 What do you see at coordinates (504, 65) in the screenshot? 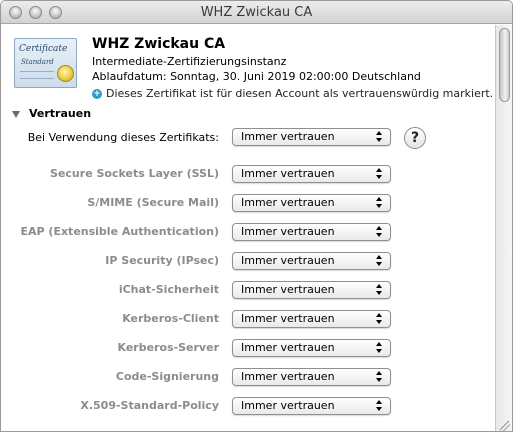
I see `scrollbar-thumb` at bounding box center [504, 65].